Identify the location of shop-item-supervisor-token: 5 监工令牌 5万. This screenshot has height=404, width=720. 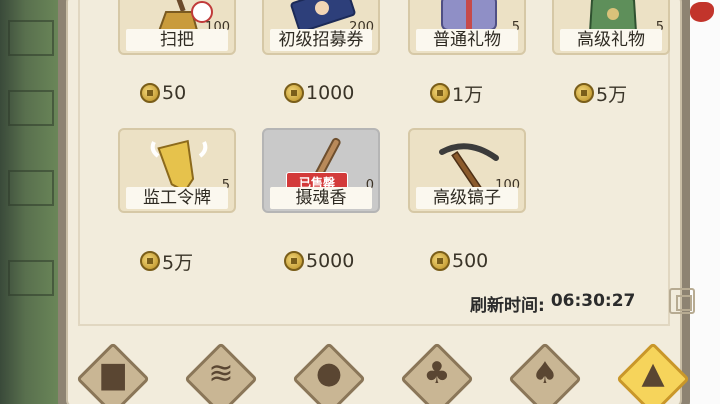
(177, 201).